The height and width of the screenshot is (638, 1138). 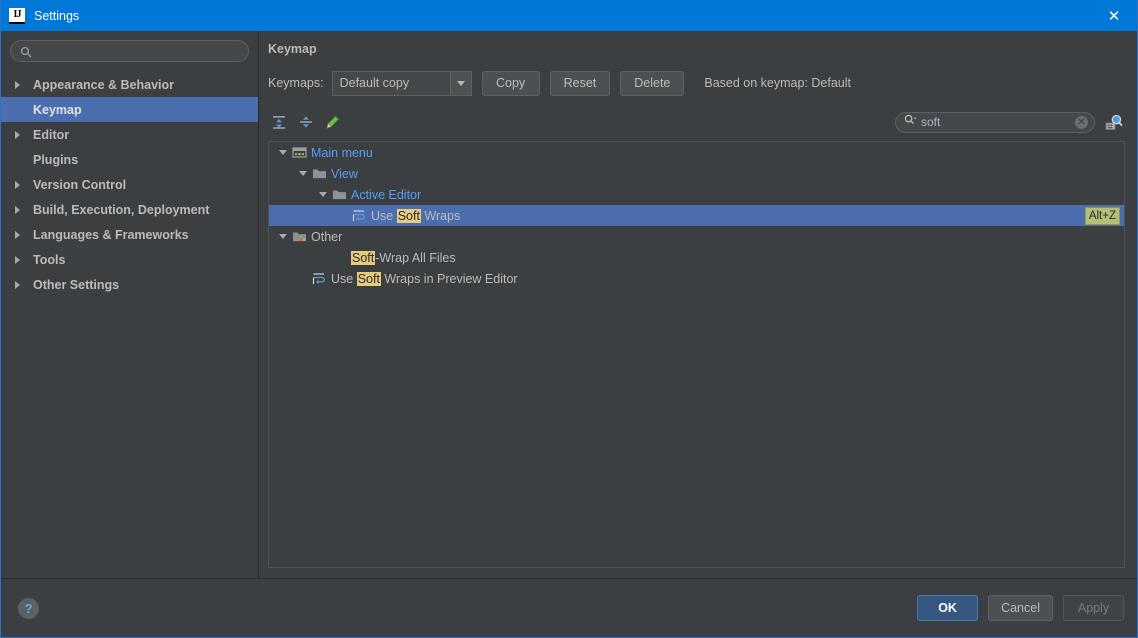 I want to click on tree-icon-placeholder, so click(x=339, y=258).